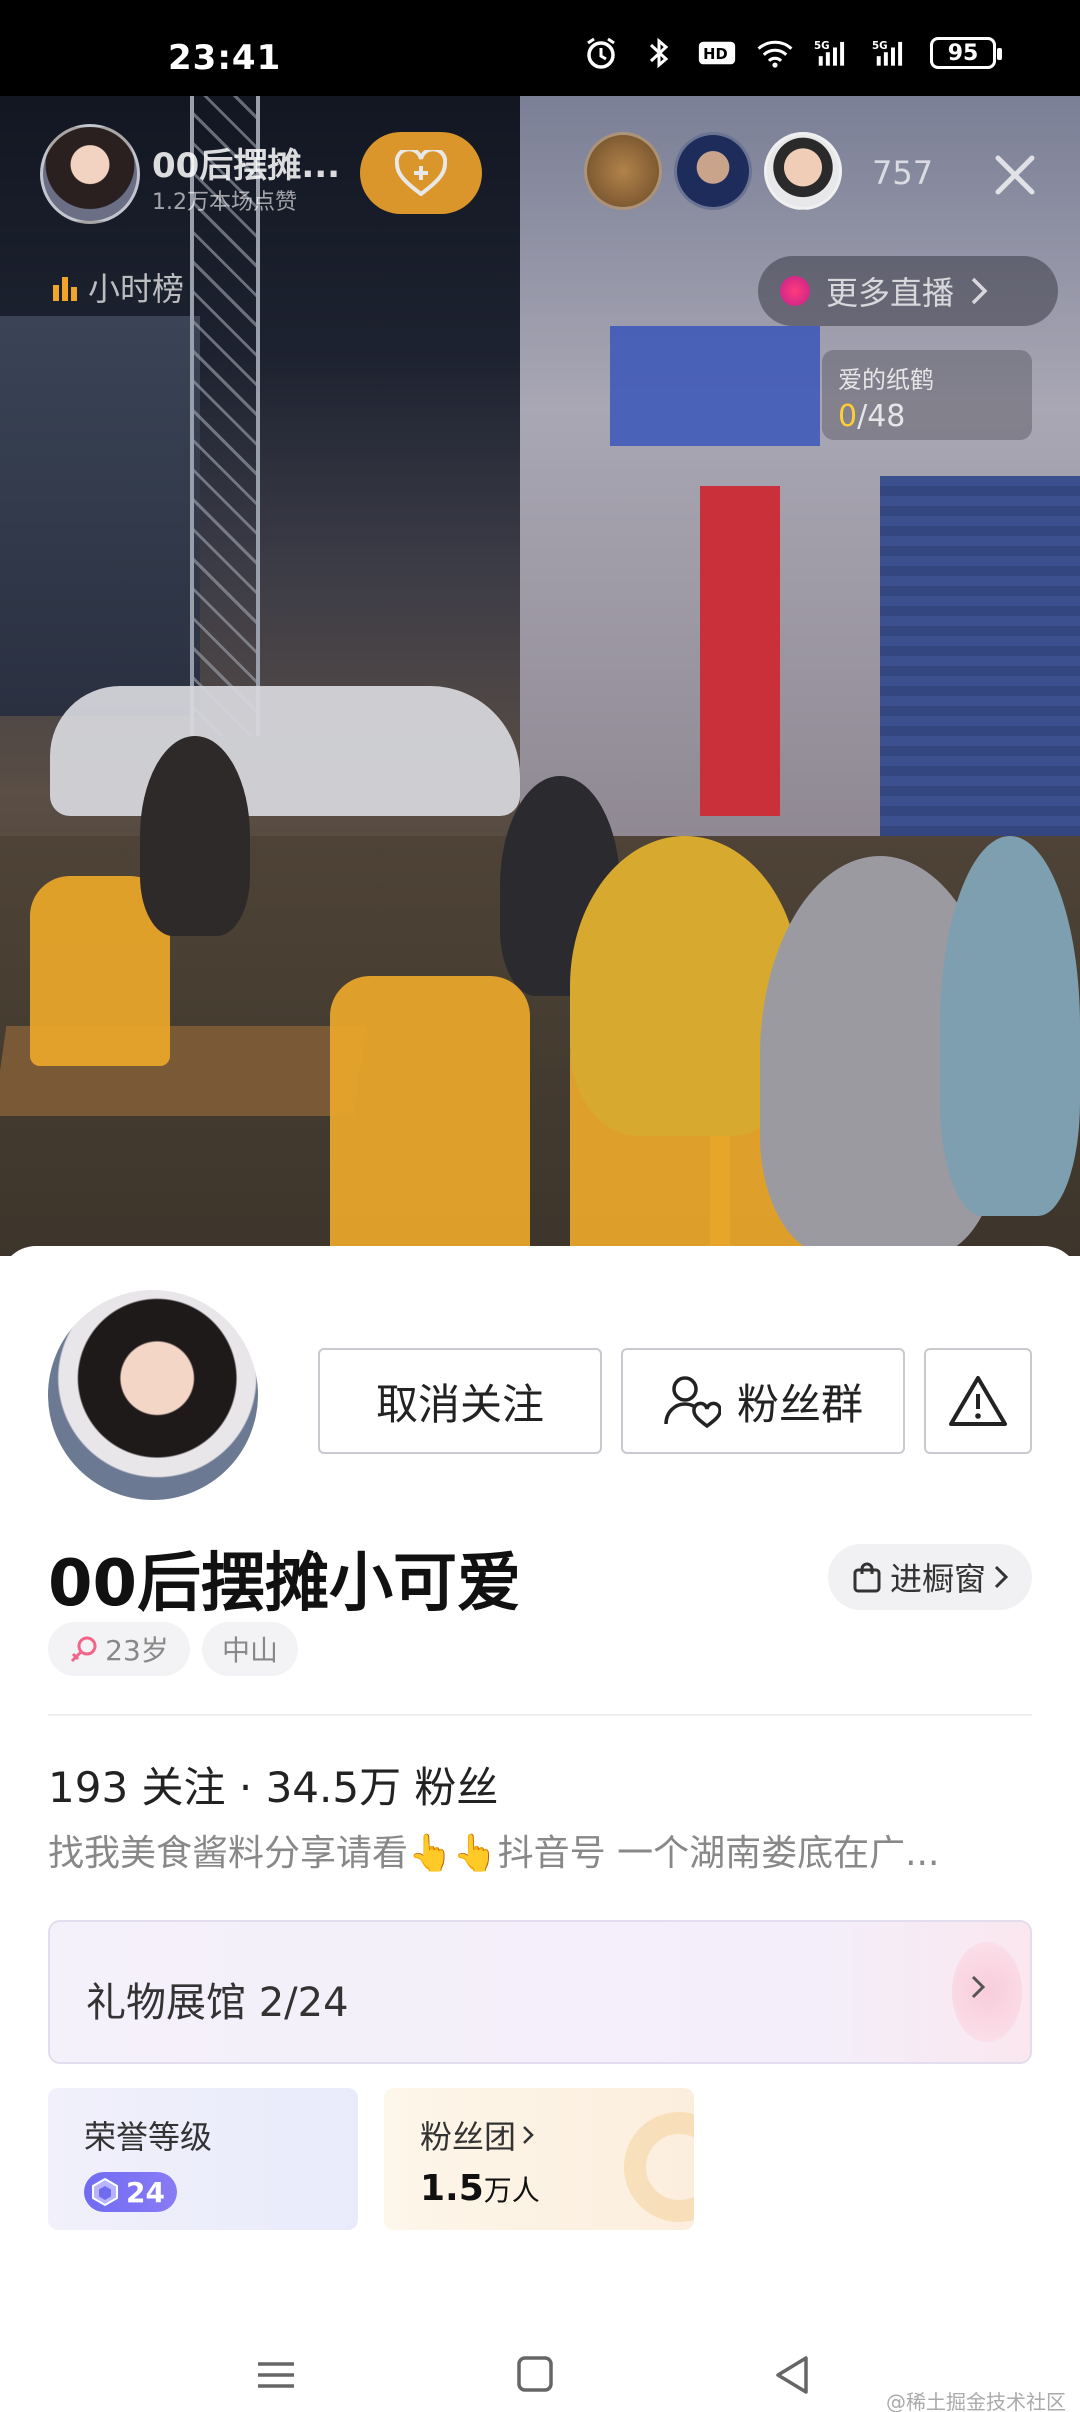 The width and height of the screenshot is (1080, 2412). I want to click on follow-stats: 193 关注 · 34.5万 粉丝, so click(273, 1784).